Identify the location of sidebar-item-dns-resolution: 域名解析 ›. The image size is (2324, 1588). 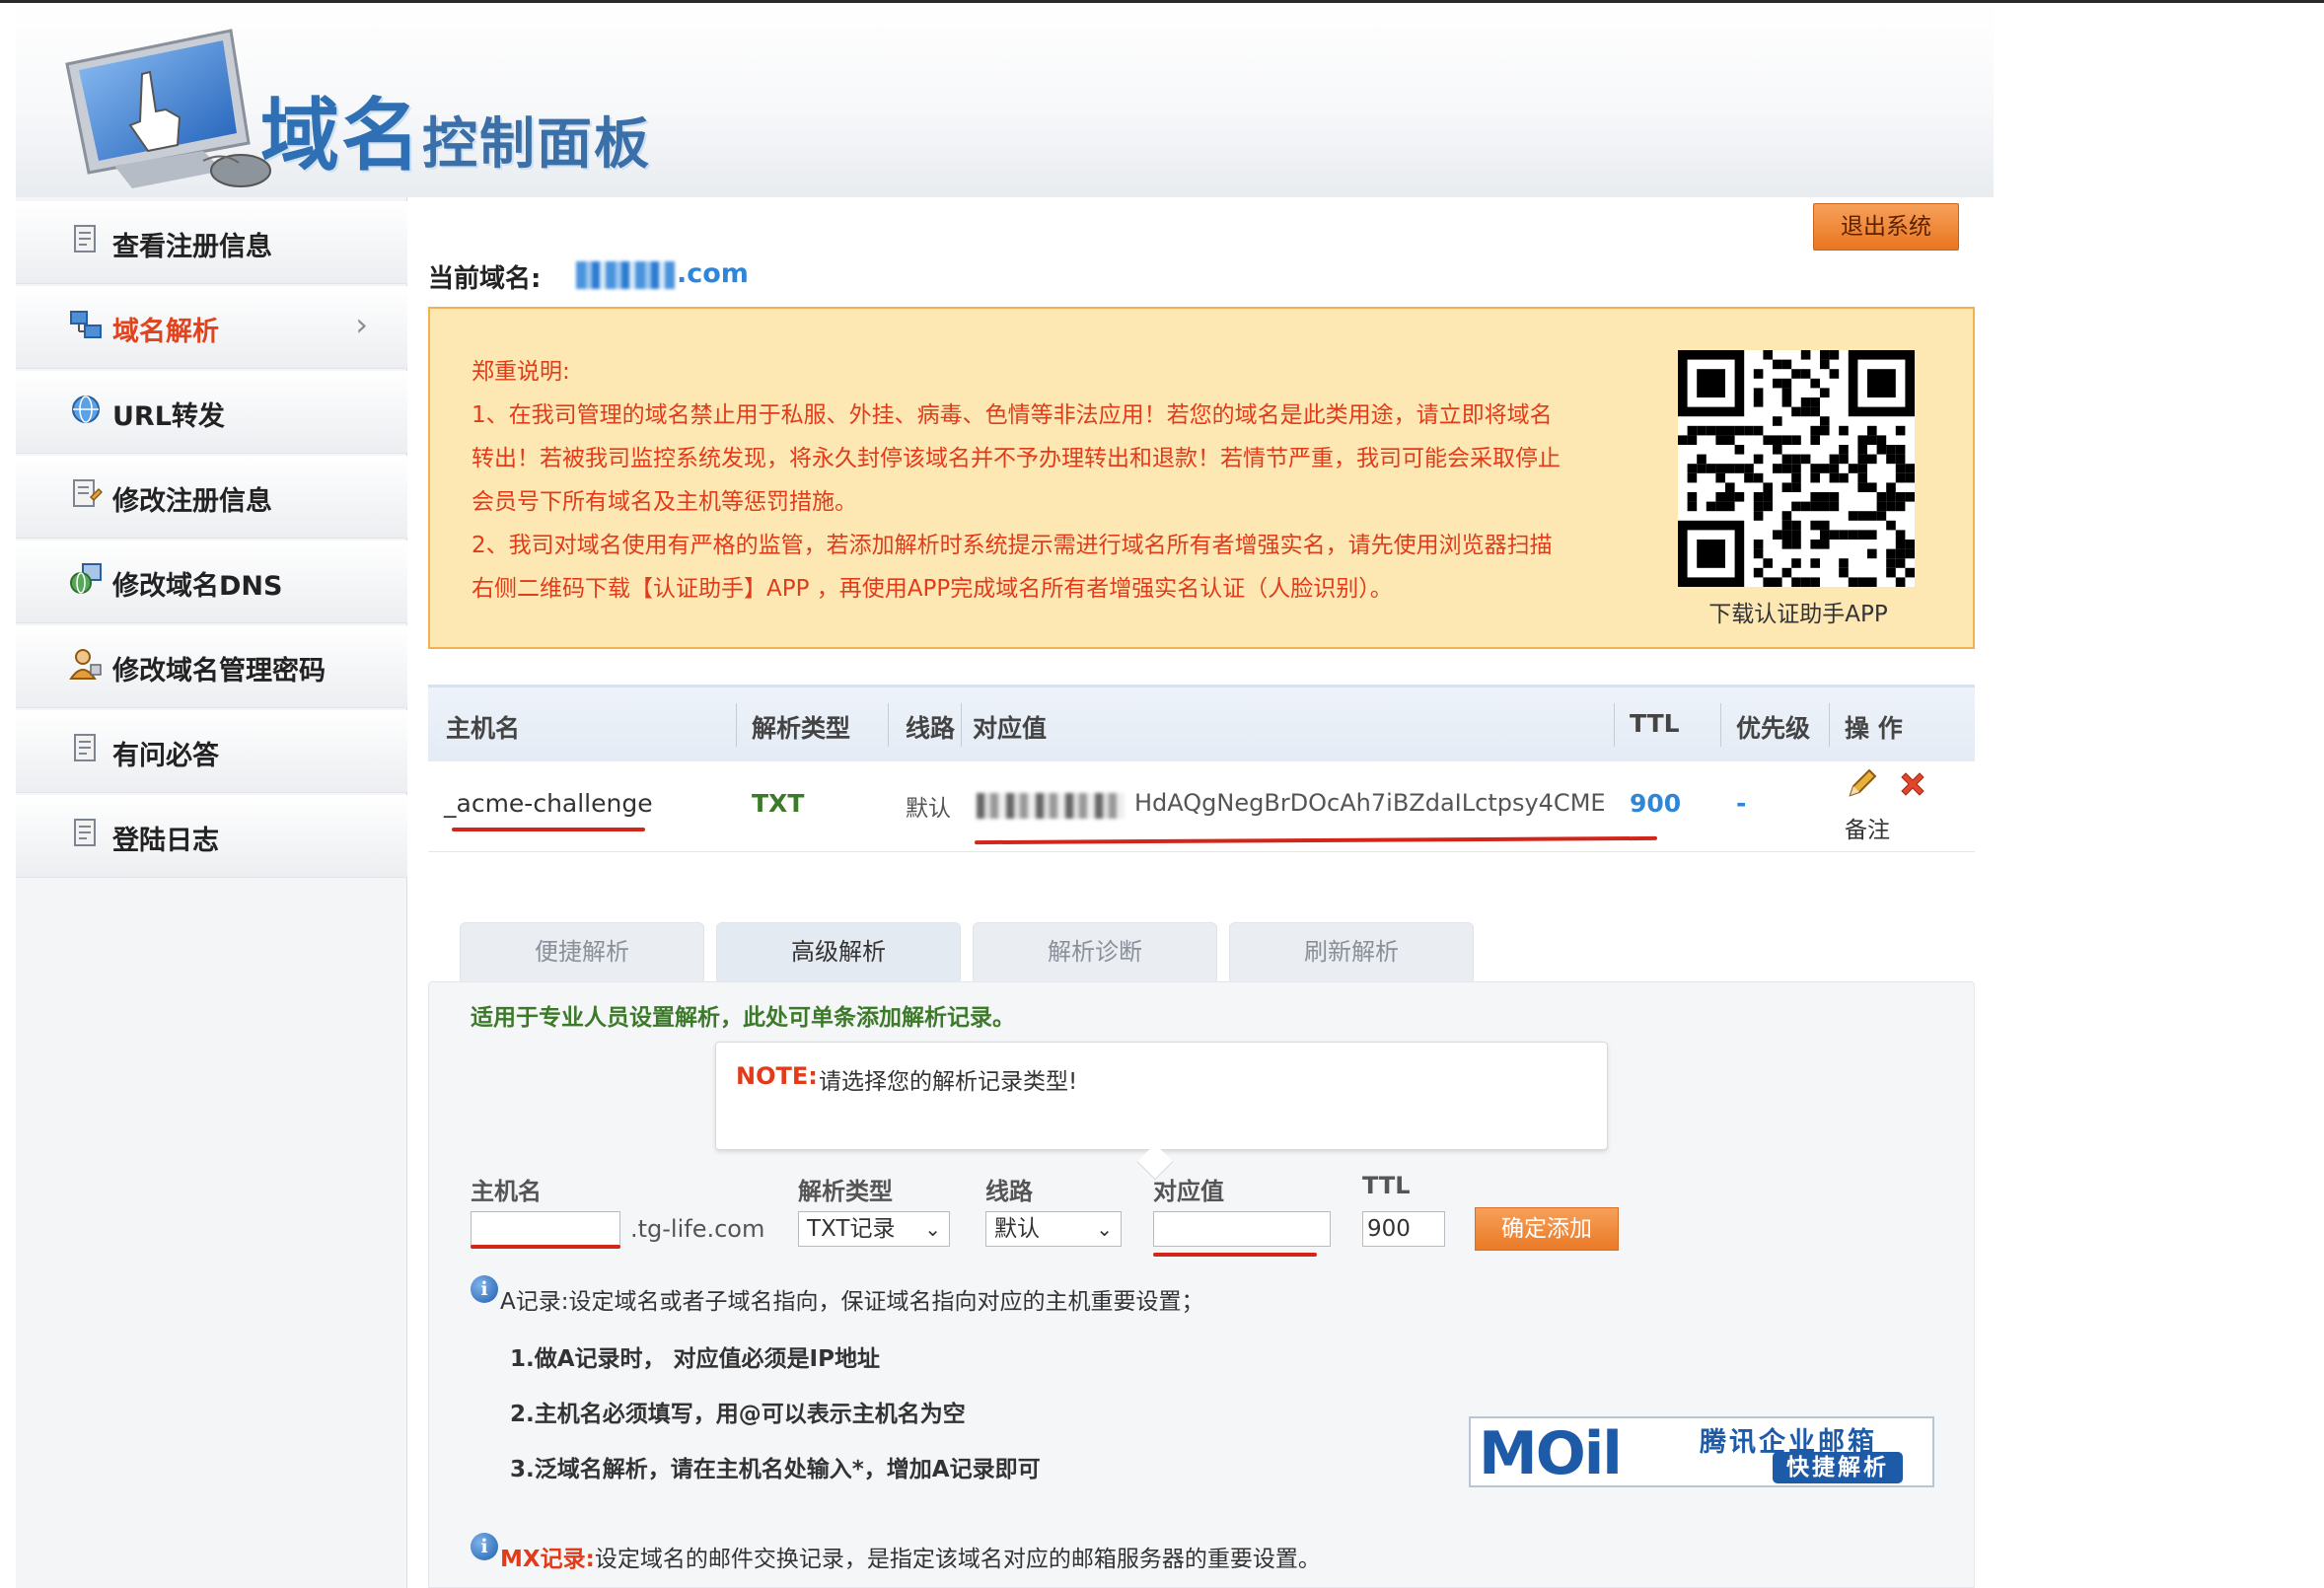
(211, 327).